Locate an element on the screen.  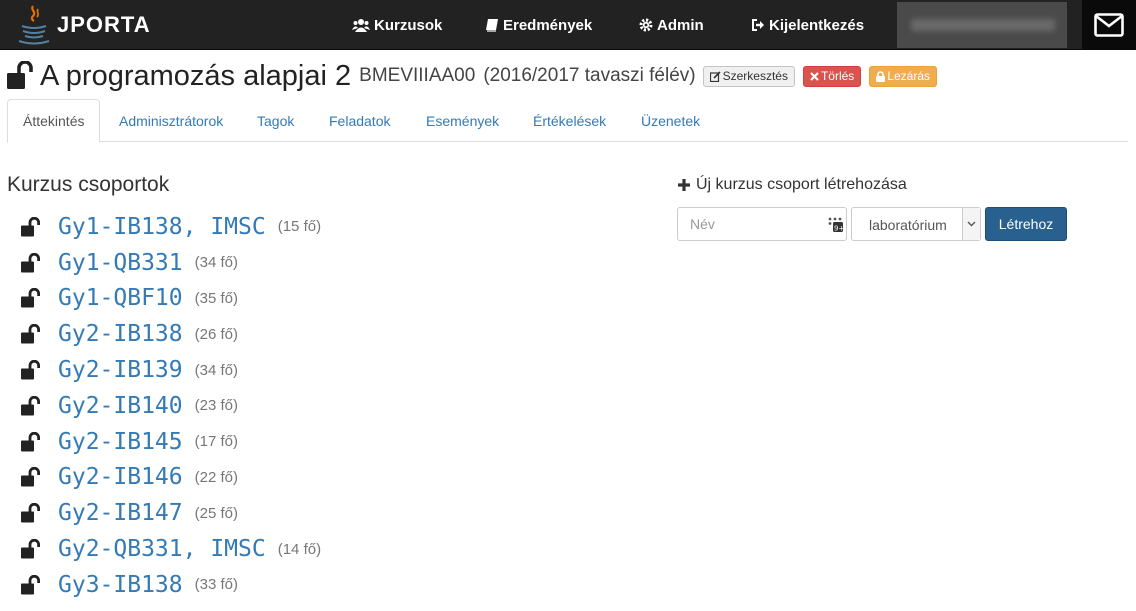
list-item: Gy3-IB138 (33 fő) is located at coordinates (170, 585).